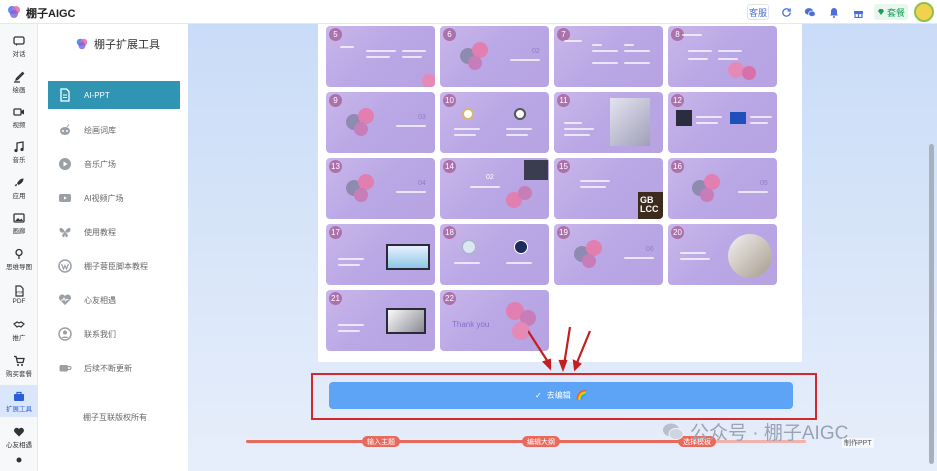 The image size is (937, 471). Describe the element at coordinates (18, 111) in the screenshot. I see `video-icon` at that location.